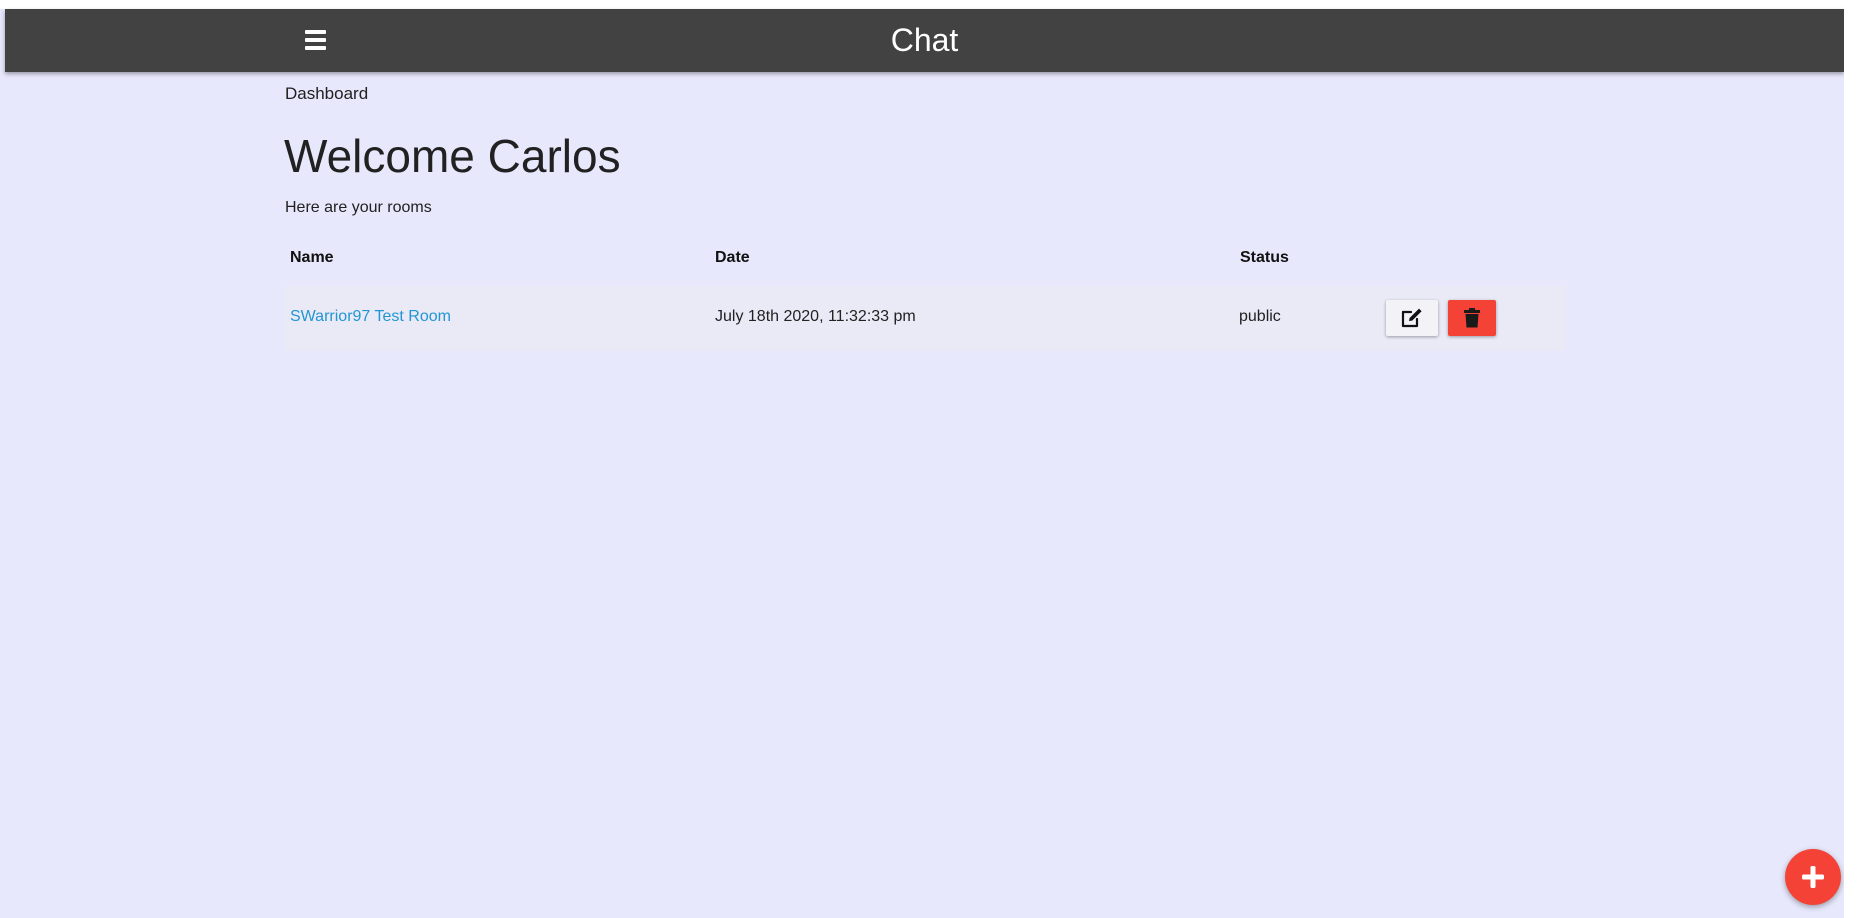 Image resolution: width=1864 pixels, height=918 pixels. I want to click on room-status: public, so click(1260, 316).